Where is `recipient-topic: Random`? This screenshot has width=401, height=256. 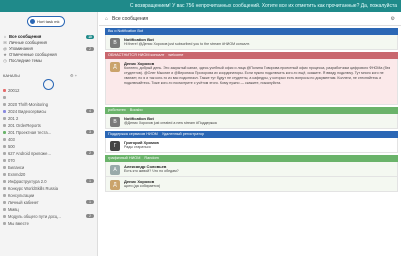
recipient-topic: Random is located at coordinates (151, 158).